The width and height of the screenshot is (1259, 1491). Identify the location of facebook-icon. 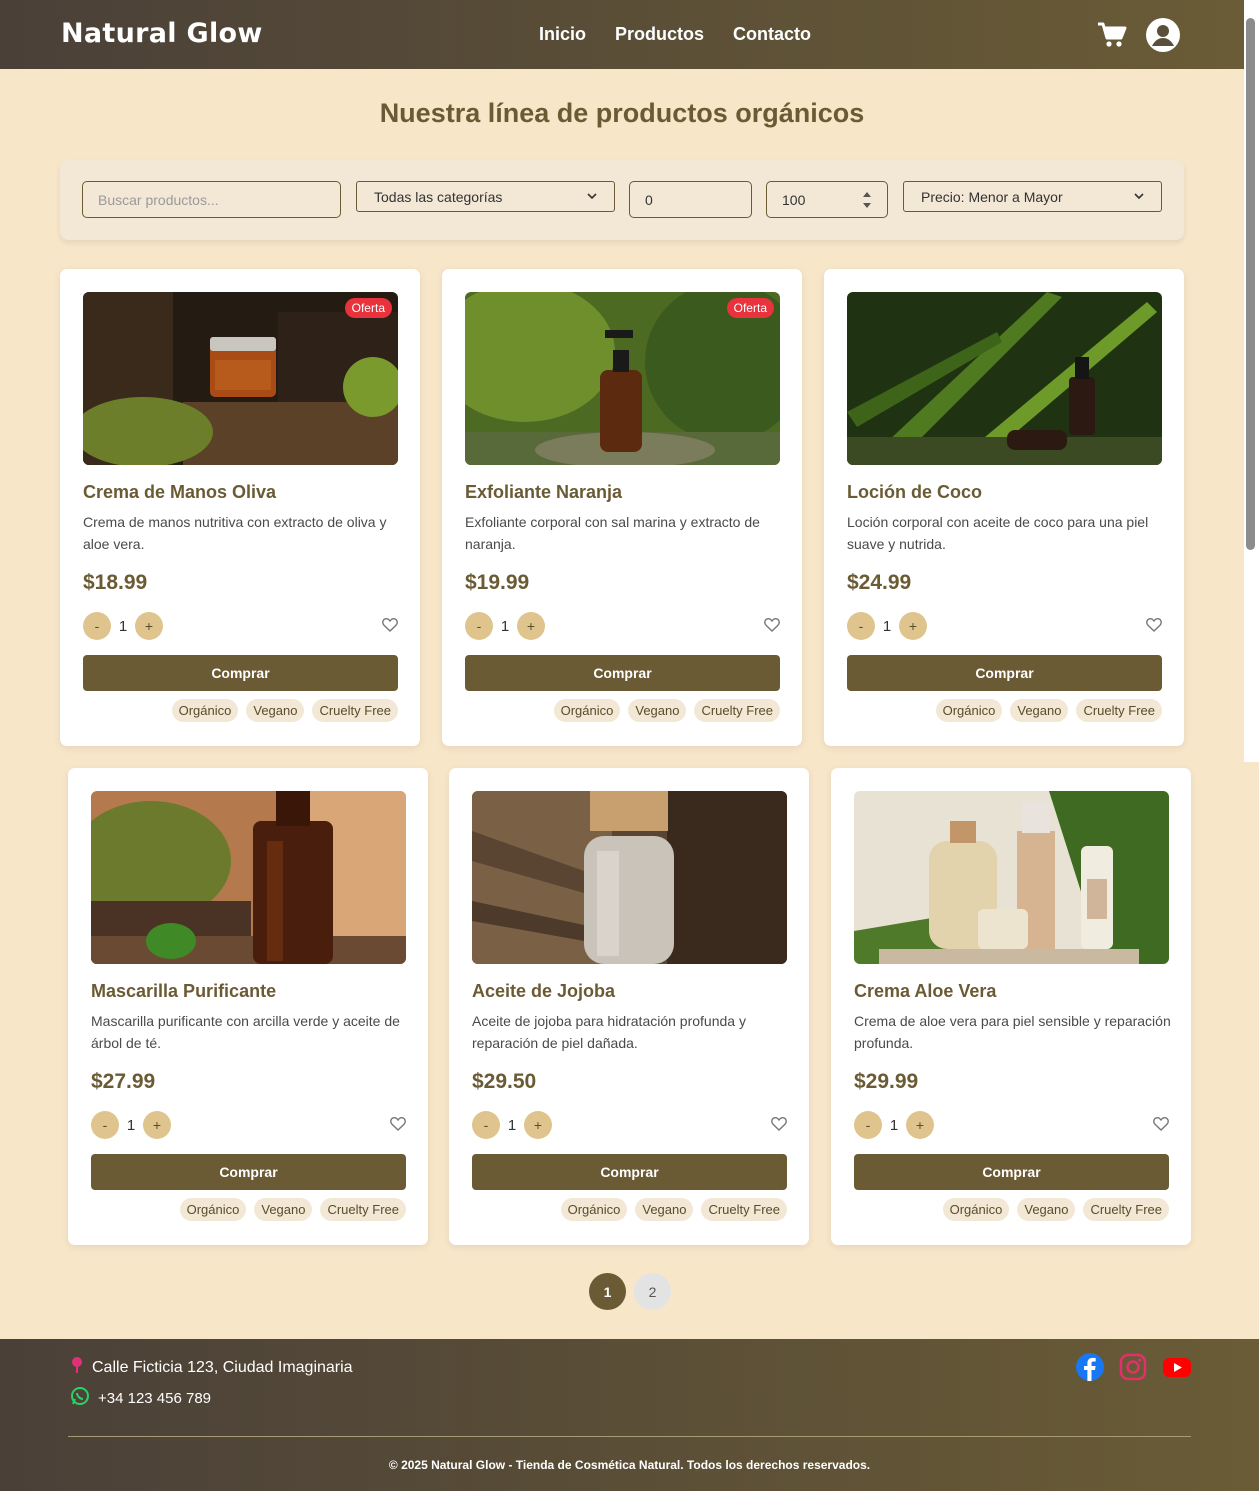
(1090, 1369).